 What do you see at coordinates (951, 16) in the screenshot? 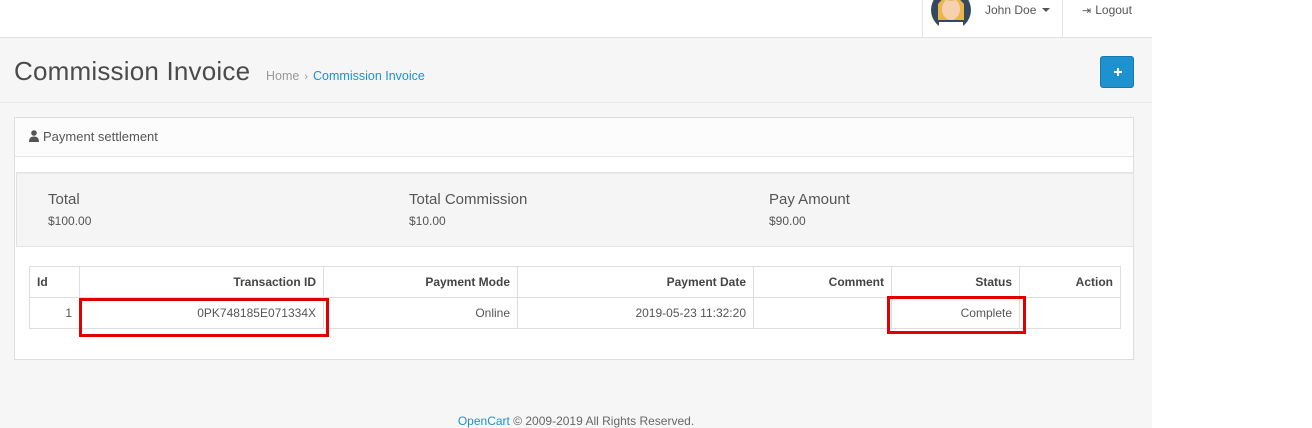
I see `avatar` at bounding box center [951, 16].